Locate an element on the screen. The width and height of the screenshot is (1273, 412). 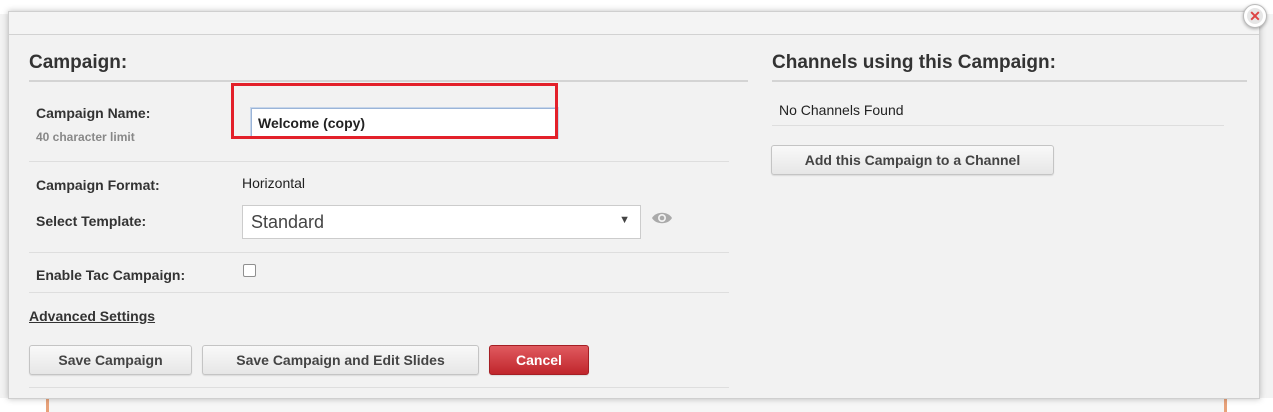
background-page-content is located at coordinates (636, 405).